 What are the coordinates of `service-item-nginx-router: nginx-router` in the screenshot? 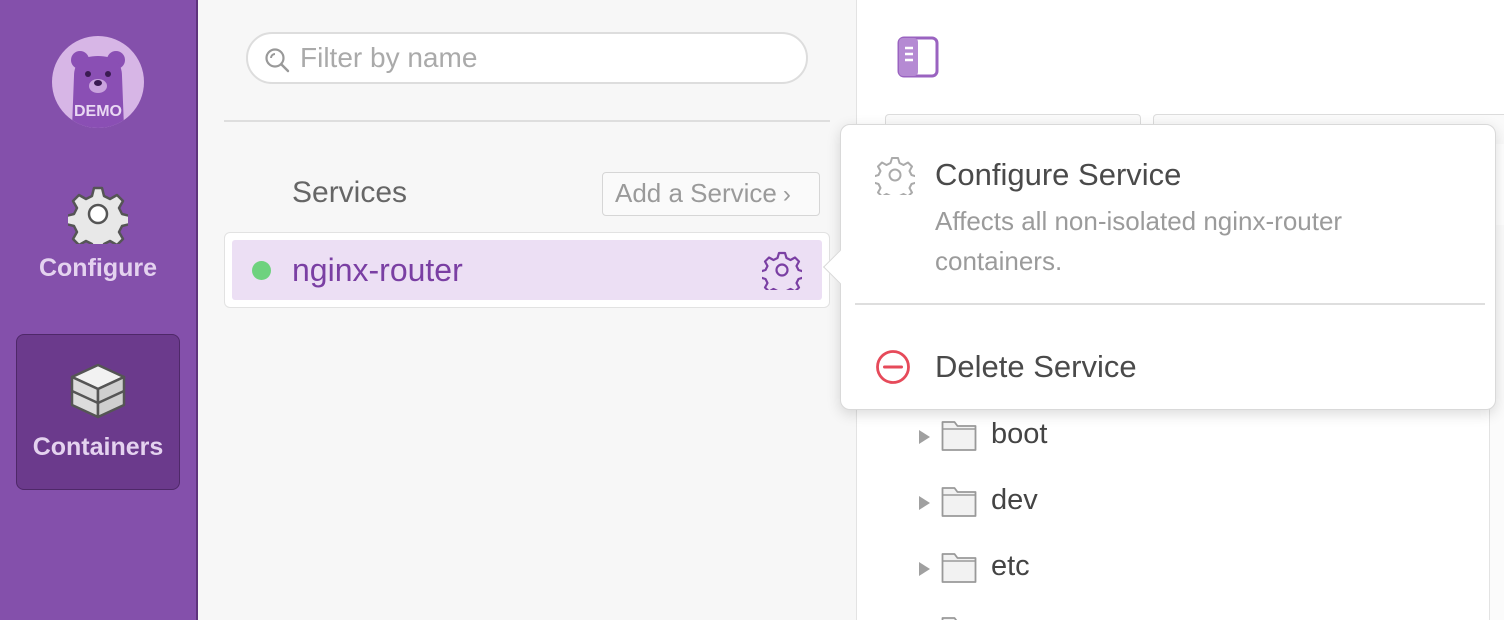 It's located at (527, 270).